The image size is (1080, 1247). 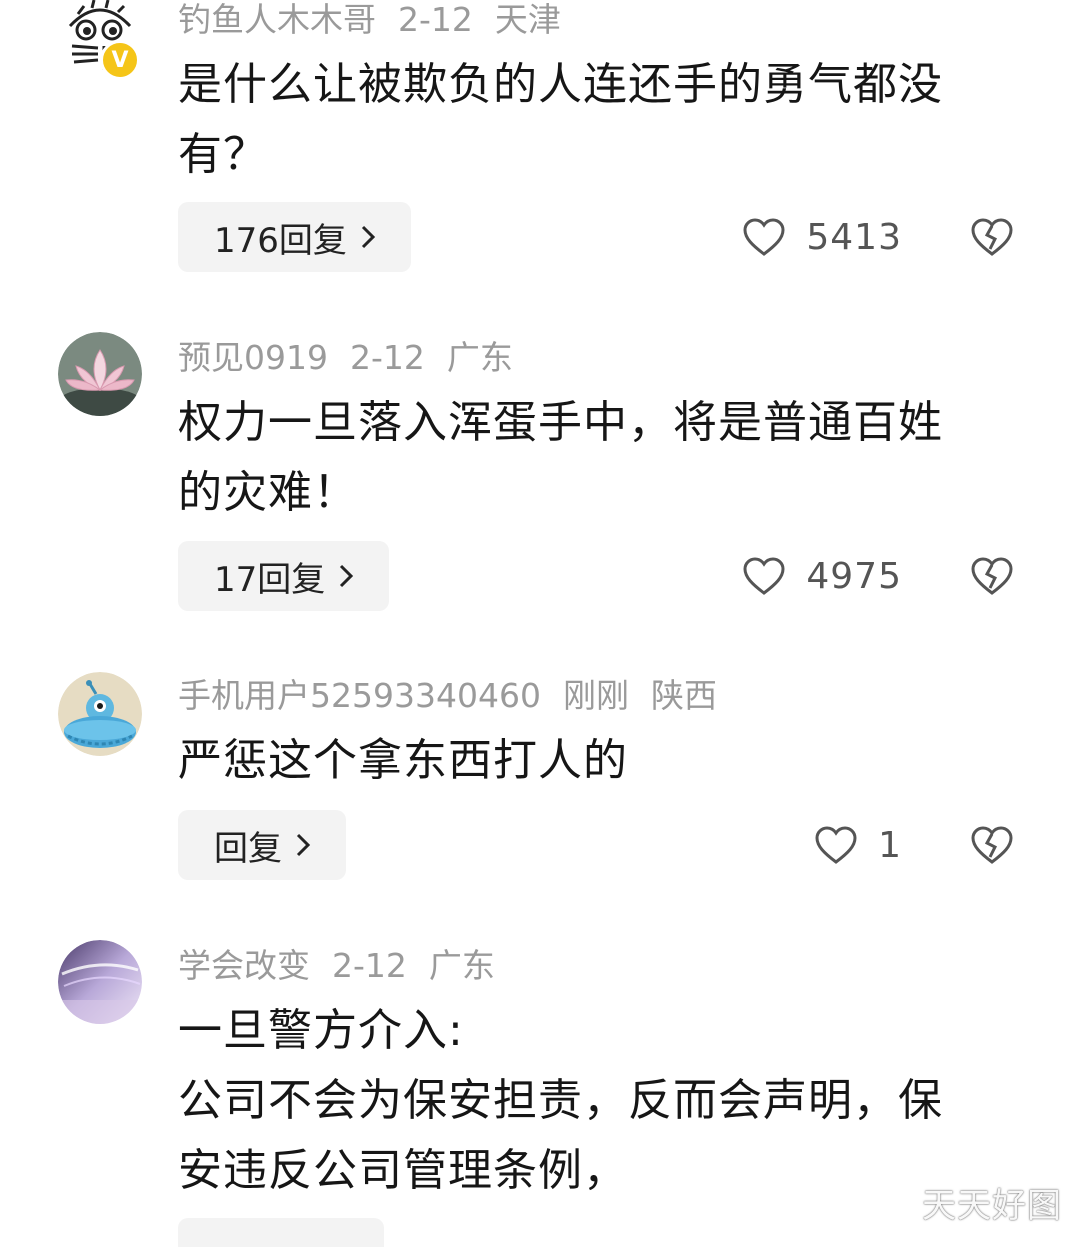 I want to click on reply-count-label: 176回复, so click(x=280, y=240).